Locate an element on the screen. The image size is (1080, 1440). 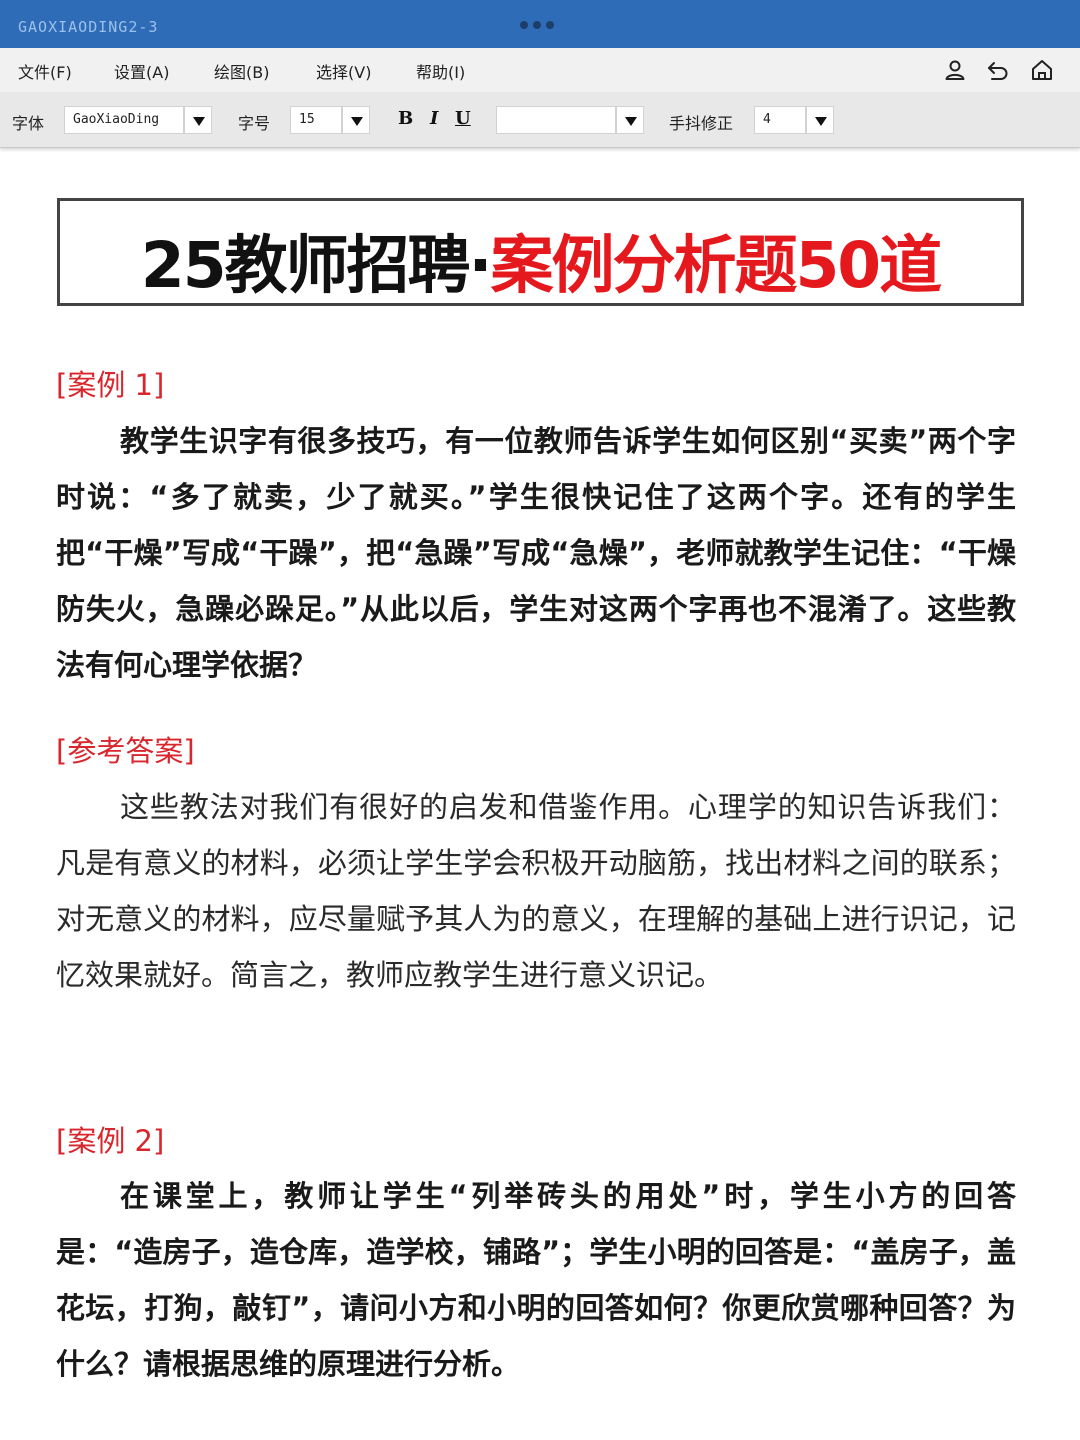
user-icon is located at coordinates (955, 70).